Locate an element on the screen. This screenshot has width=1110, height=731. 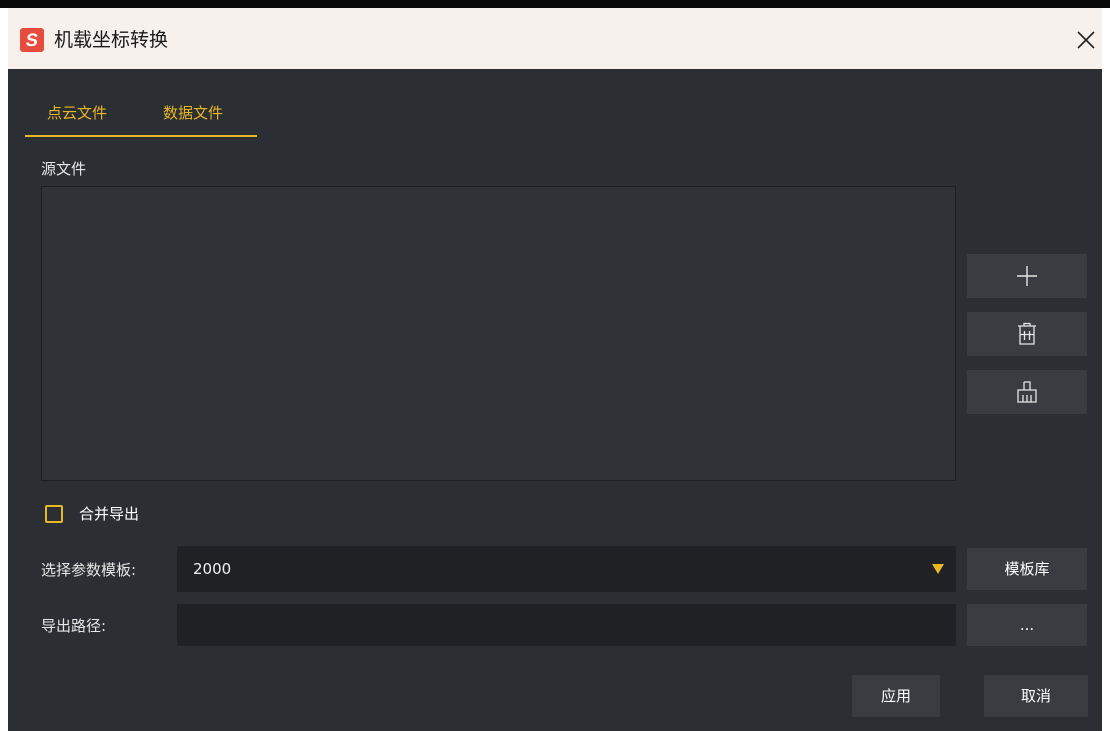
window-title: 机载坐标转换 is located at coordinates (111, 40).